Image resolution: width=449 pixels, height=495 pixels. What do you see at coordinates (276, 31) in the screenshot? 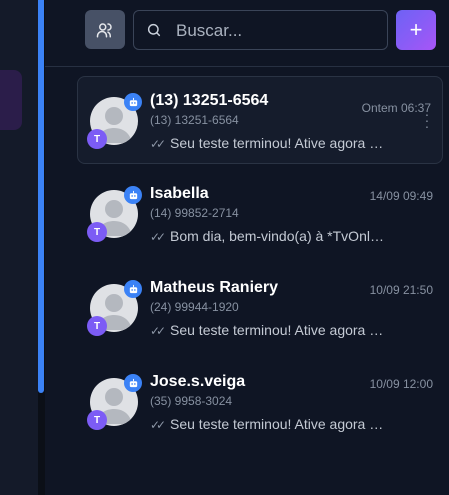
I see `search-input` at bounding box center [276, 31].